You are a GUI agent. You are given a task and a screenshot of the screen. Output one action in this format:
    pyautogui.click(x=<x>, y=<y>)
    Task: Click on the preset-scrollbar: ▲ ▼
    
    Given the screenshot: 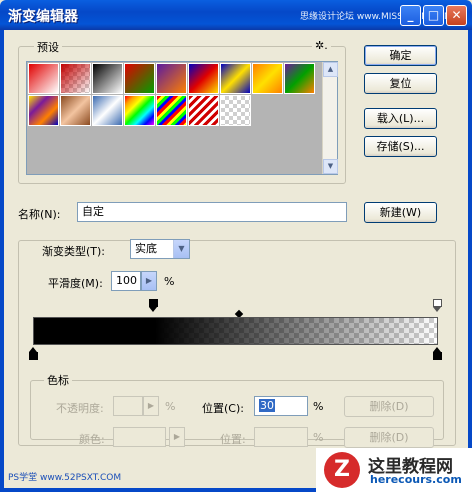 What is the action you would take?
    pyautogui.click(x=330, y=118)
    